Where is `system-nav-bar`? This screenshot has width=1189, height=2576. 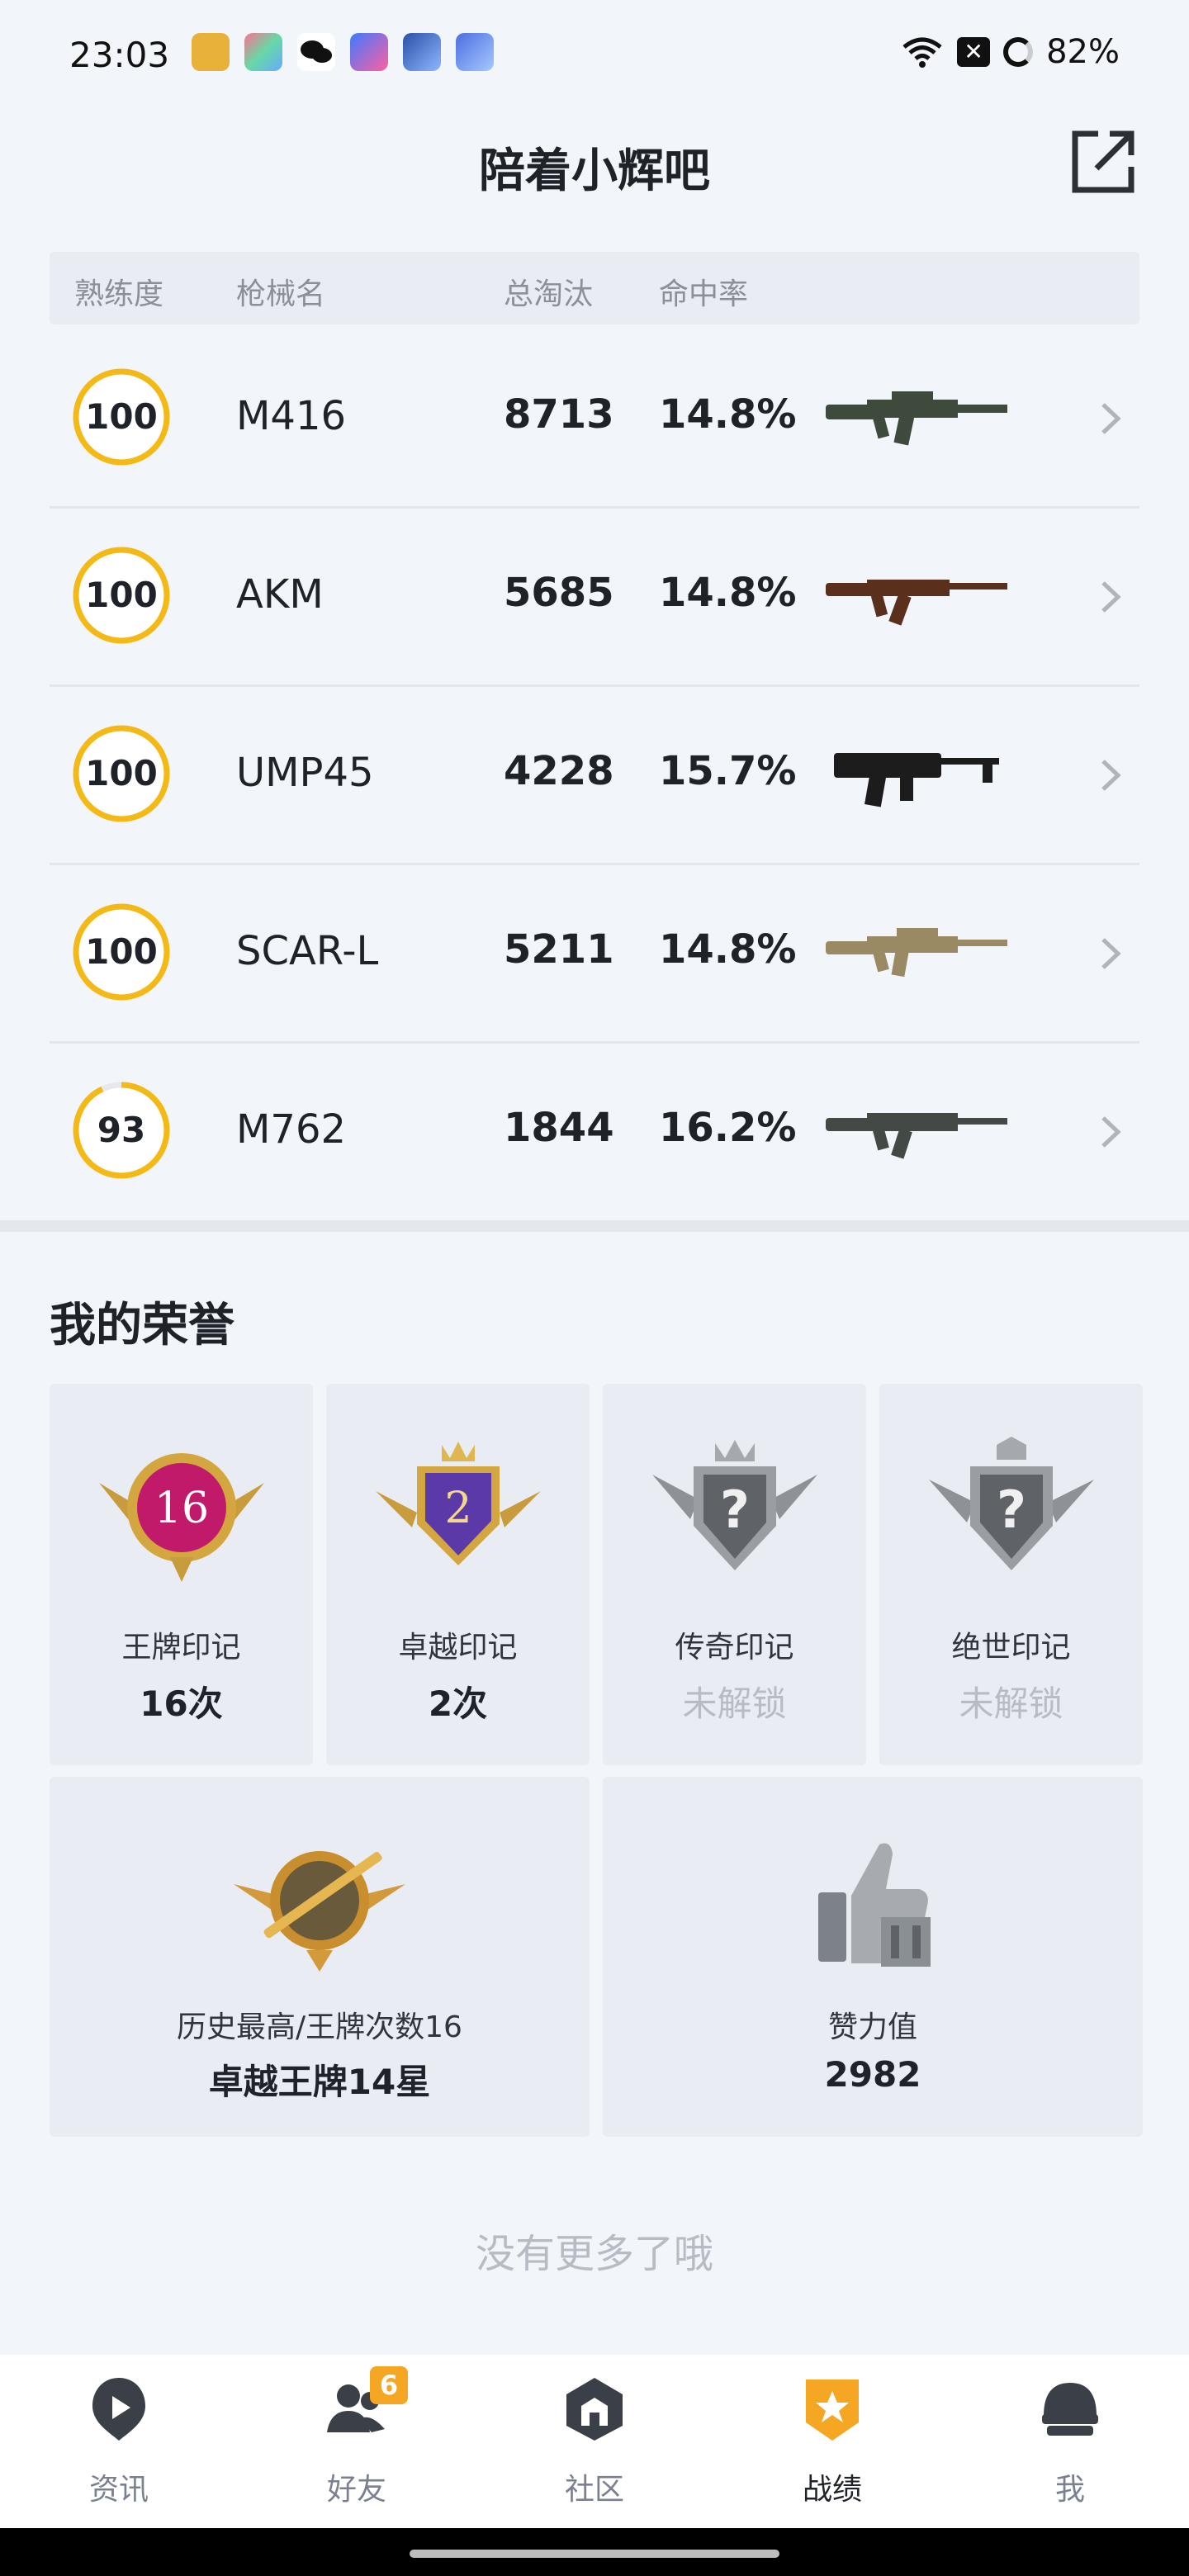
system-nav-bar is located at coordinates (594, 2552).